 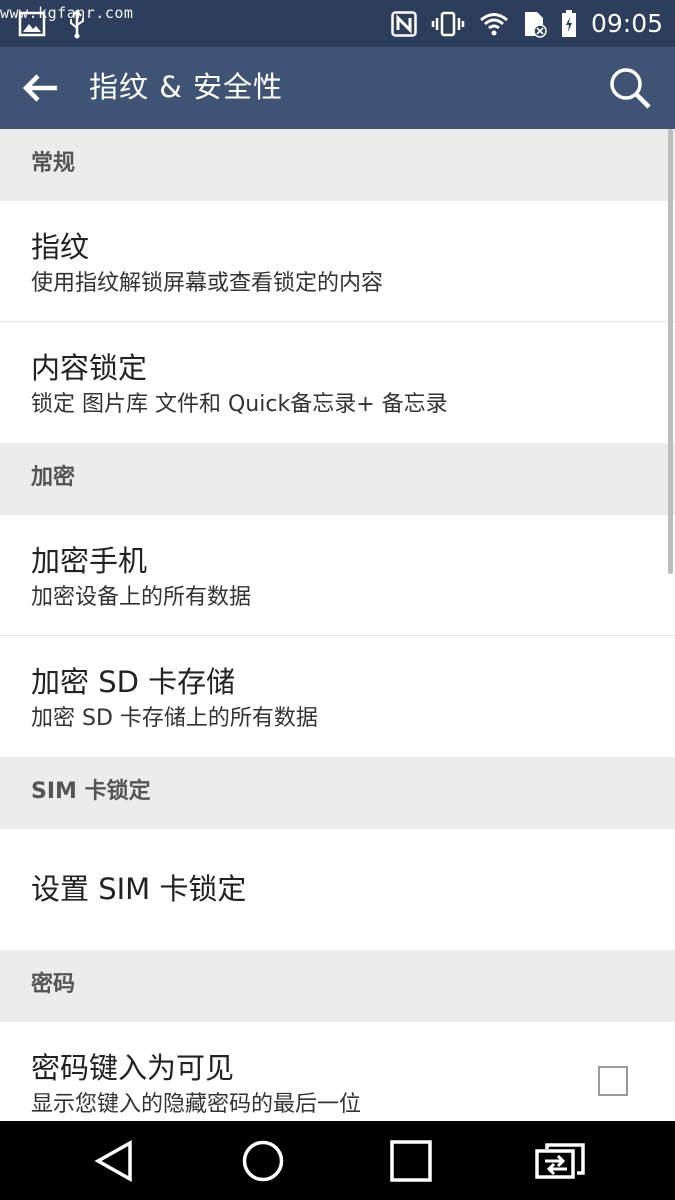 I want to click on section-header-password: 密码, so click(x=337, y=986).